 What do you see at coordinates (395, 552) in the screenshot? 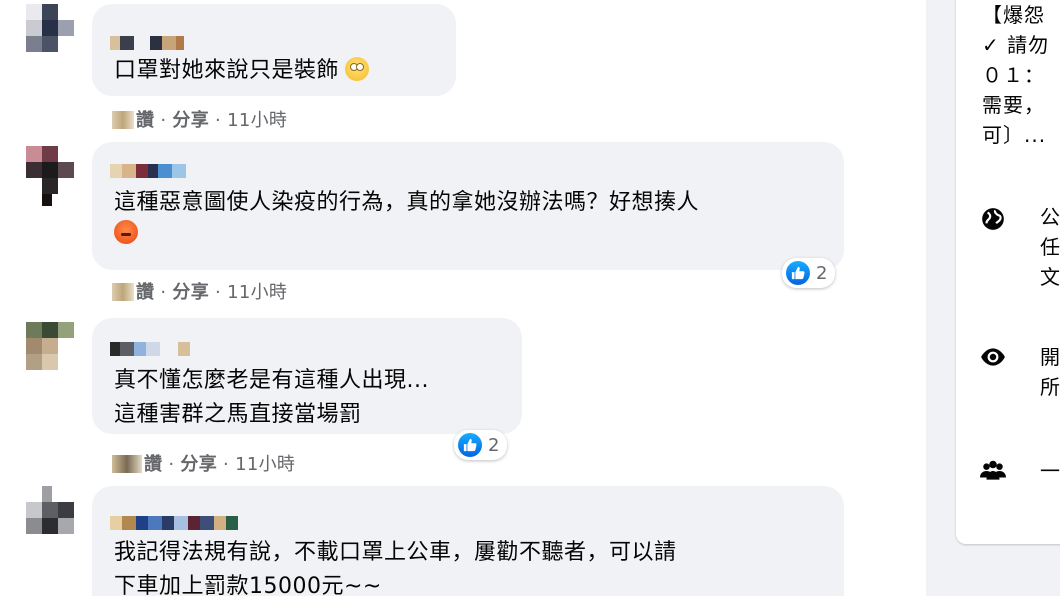
I see `comment-text: 我記得法規有說，不載口罩上公車，屢勸不聽者，可以請` at bounding box center [395, 552].